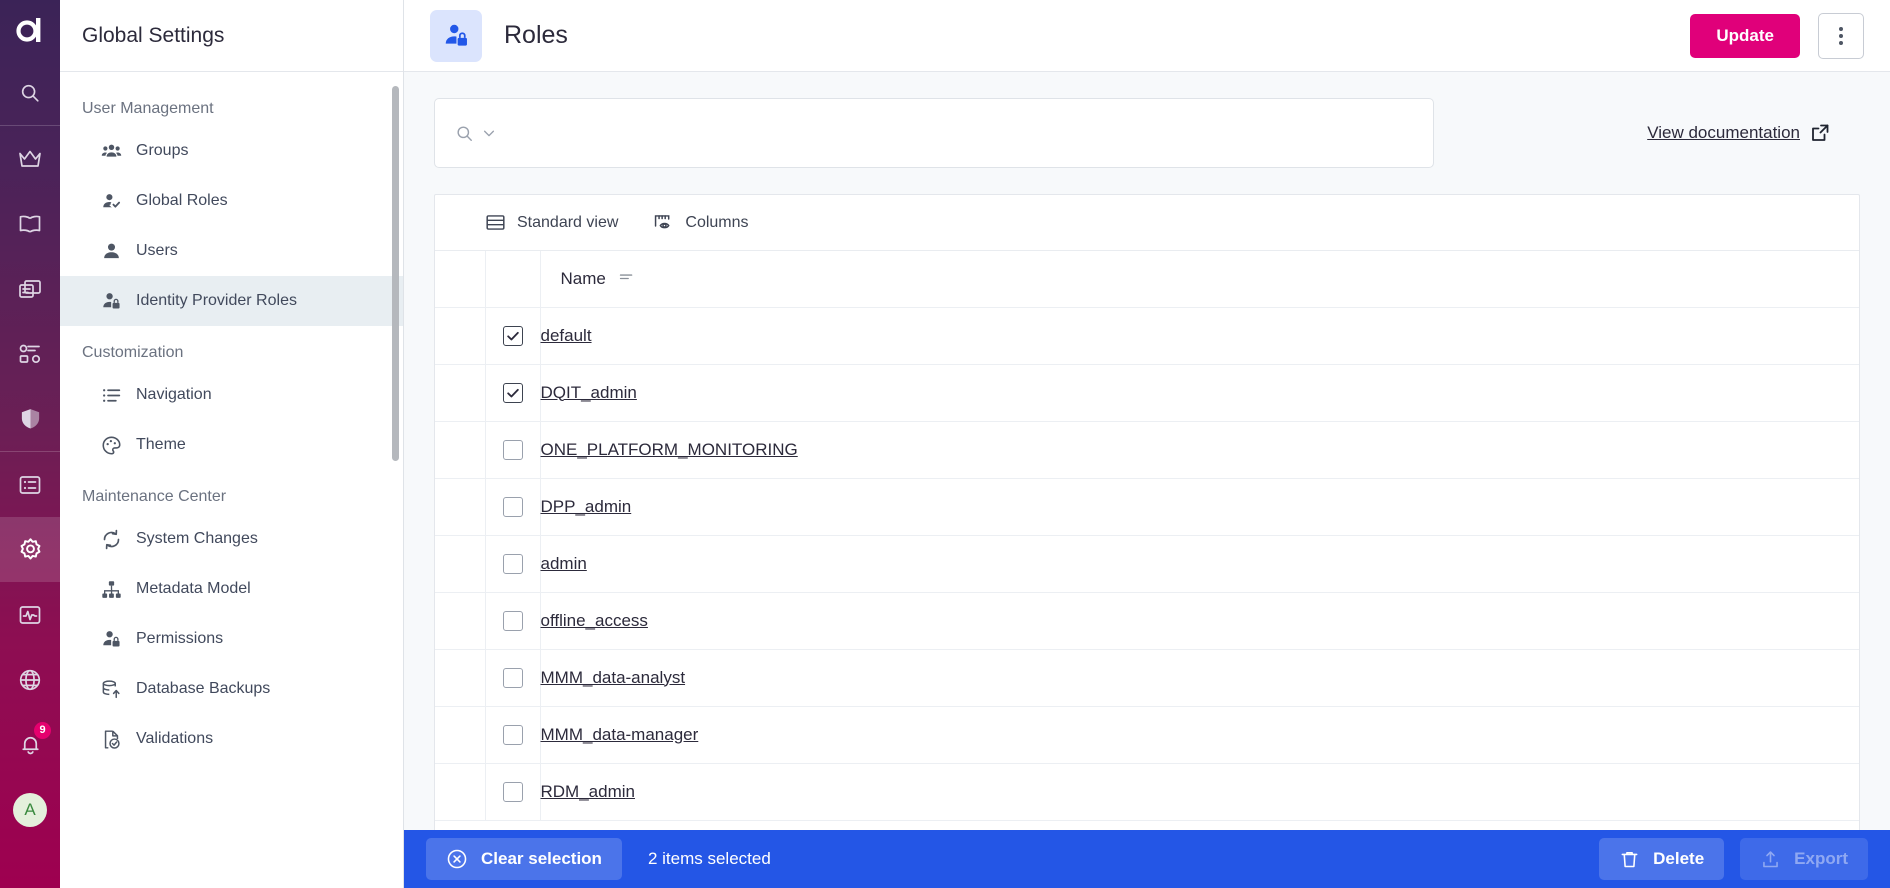 The height and width of the screenshot is (888, 1890). What do you see at coordinates (231, 201) in the screenshot?
I see `sidebar-item-global-roles: Global Roles` at bounding box center [231, 201].